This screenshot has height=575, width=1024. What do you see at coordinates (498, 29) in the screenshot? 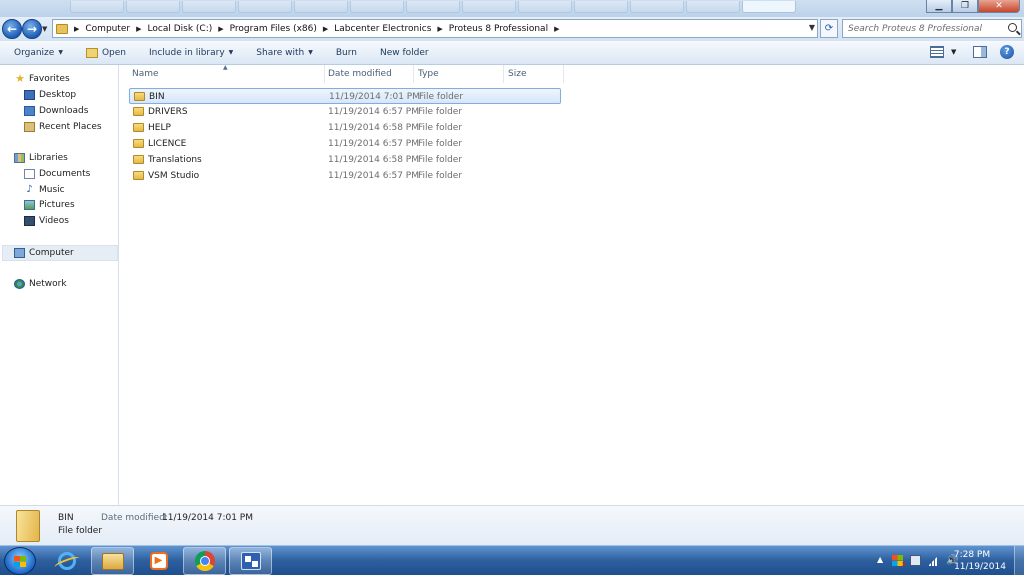
I see `breadcrumb-proteus: Proteus 8 Professional` at bounding box center [498, 29].